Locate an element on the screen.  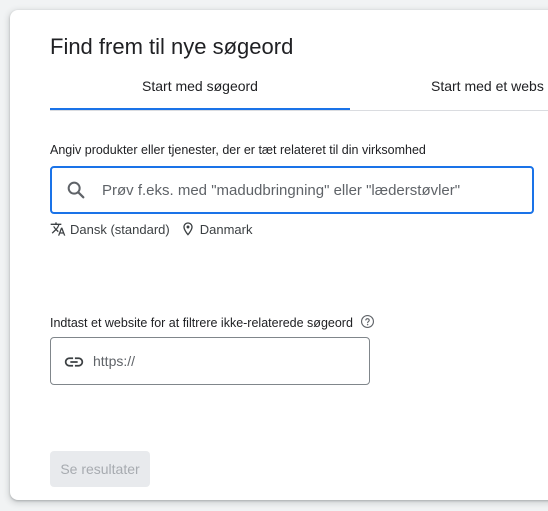
translate-icon is located at coordinates (58, 229).